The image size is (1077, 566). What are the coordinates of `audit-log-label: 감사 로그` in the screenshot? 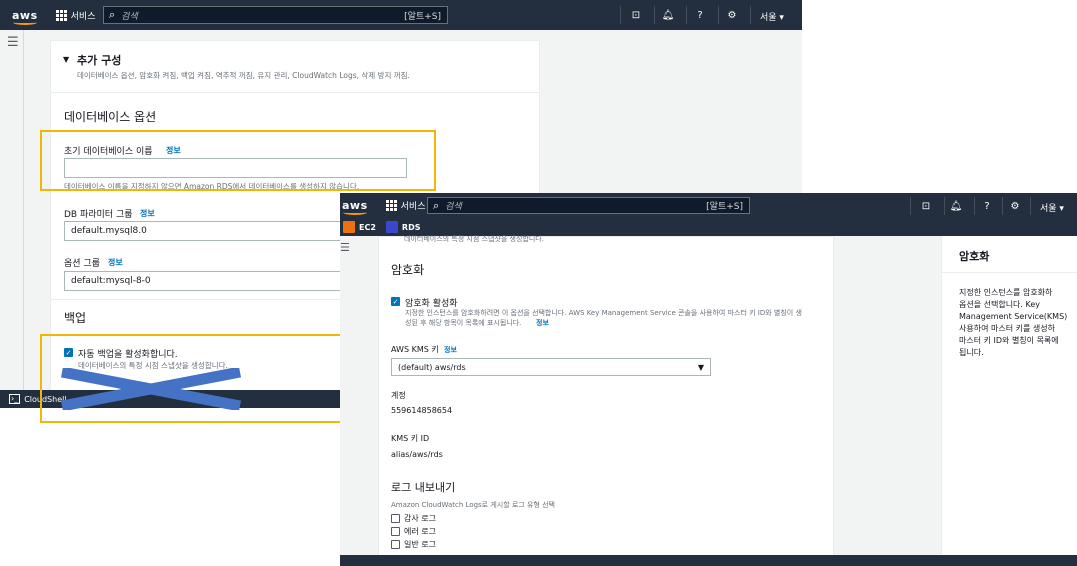 It's located at (420, 518).